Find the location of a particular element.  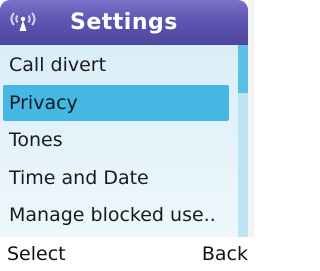

select-softkey: Select is located at coordinates (36, 254).